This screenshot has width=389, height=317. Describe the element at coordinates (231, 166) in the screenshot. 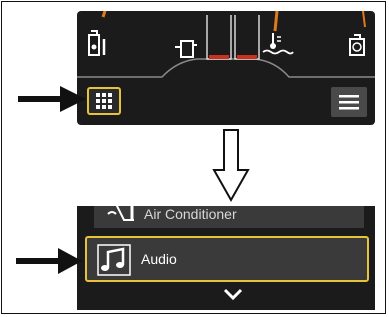

I see `transition-down-arrow` at that location.